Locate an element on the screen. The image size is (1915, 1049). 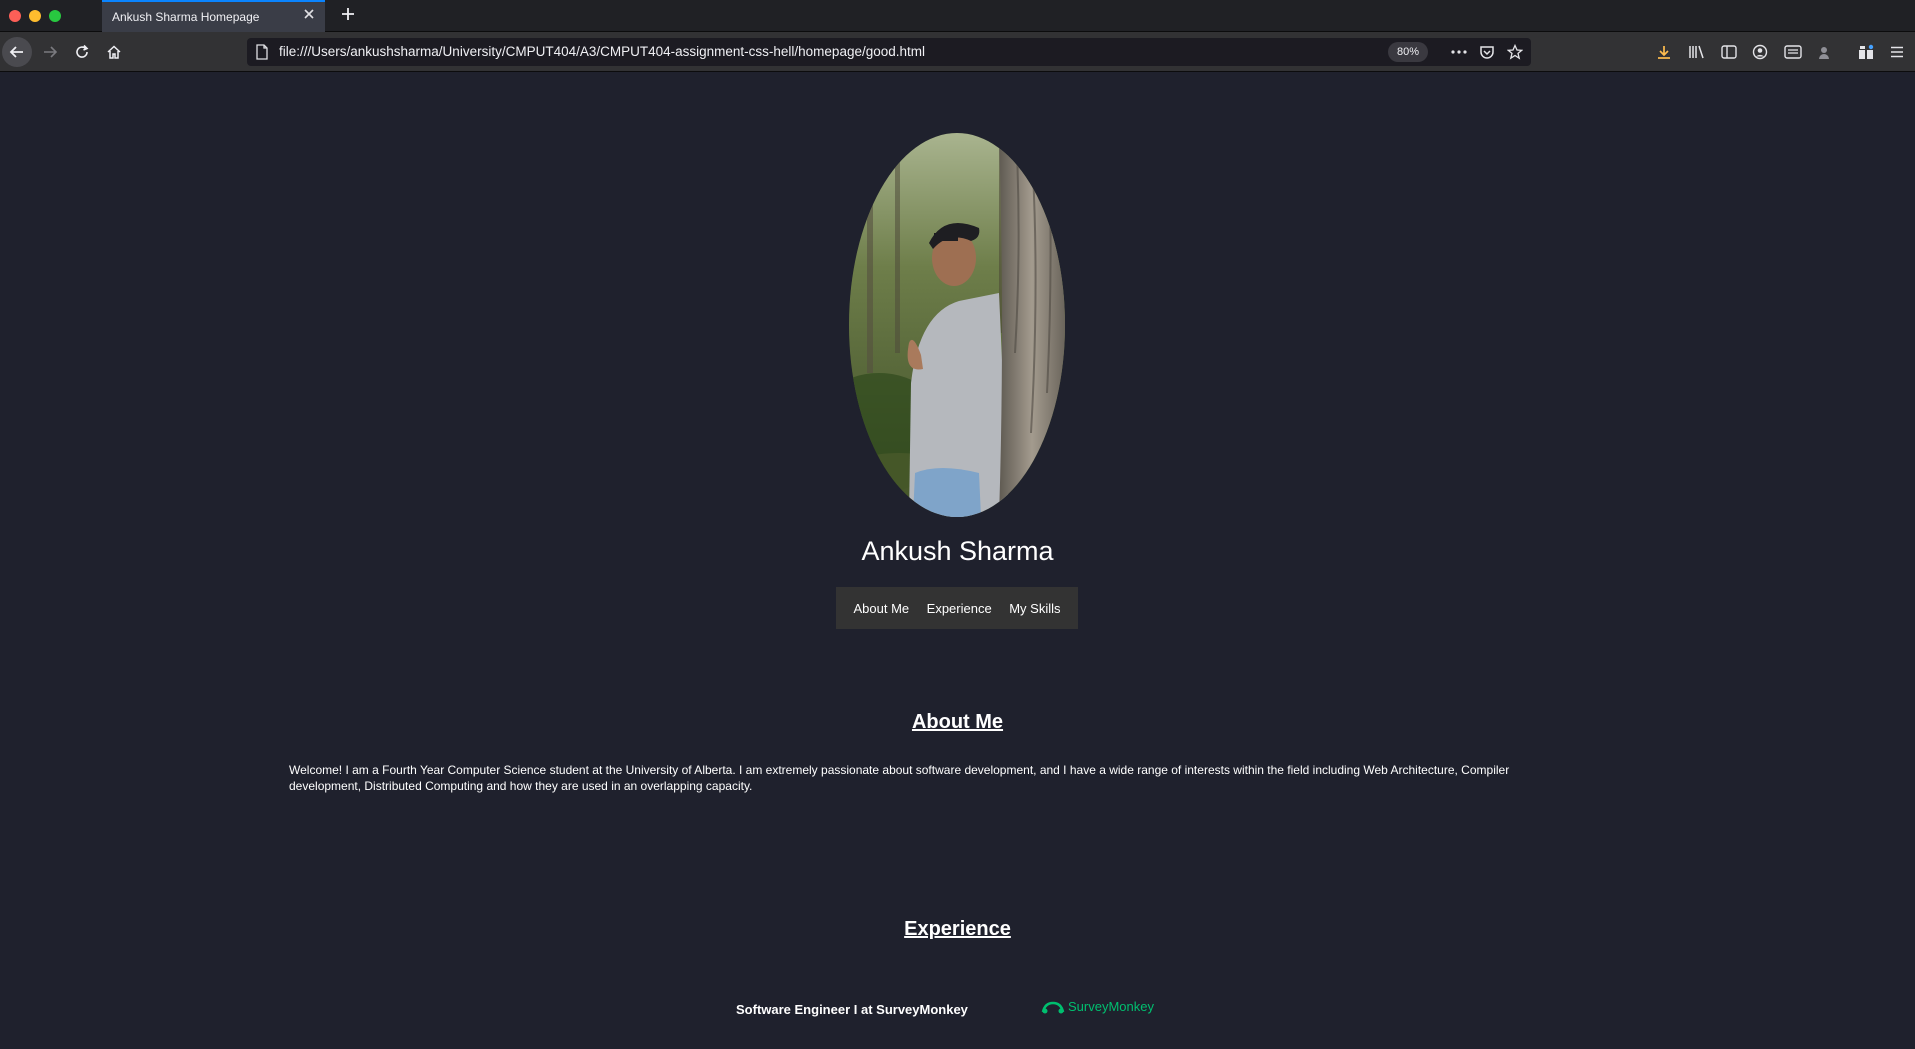
window-minimize-button is located at coordinates (35, 16).